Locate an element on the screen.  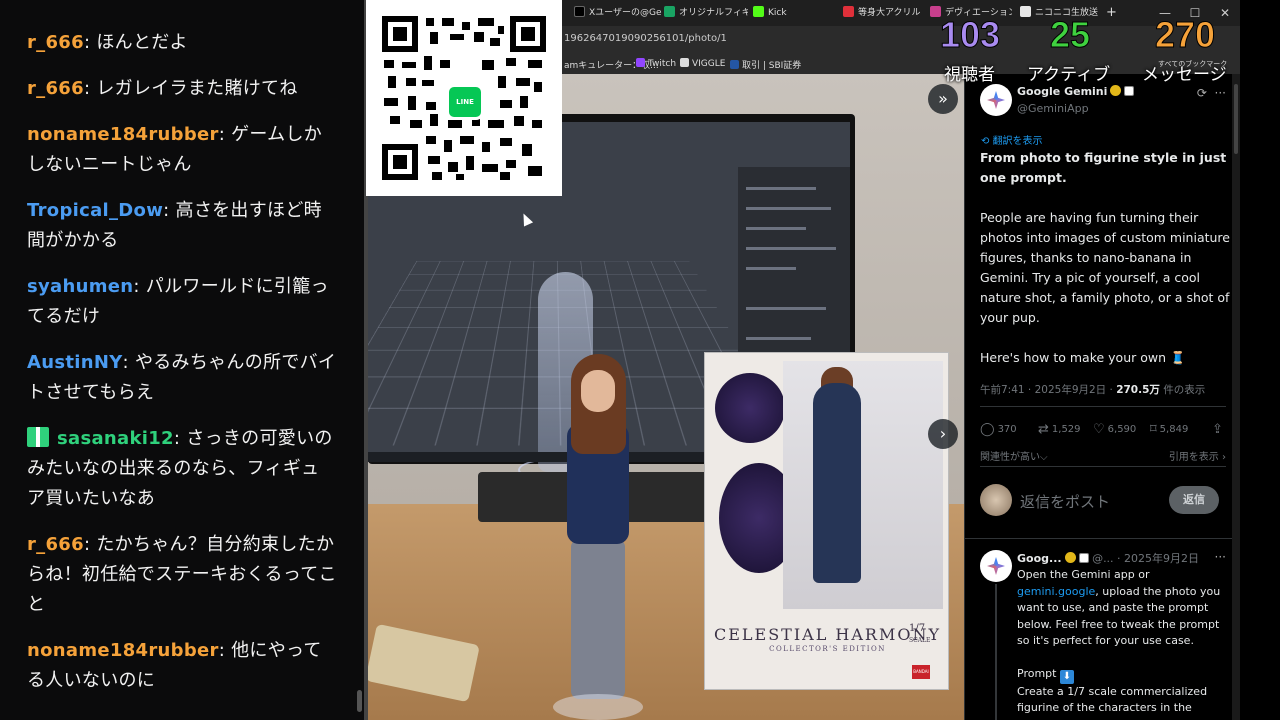
heart-icon: ♡ is located at coordinates (1099, 429).